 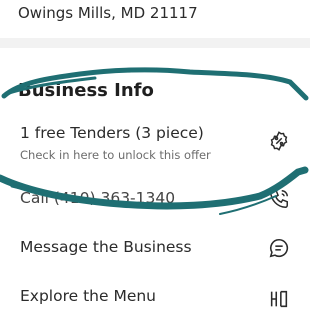 I want to click on message-label: Message the Business, so click(x=106, y=247).